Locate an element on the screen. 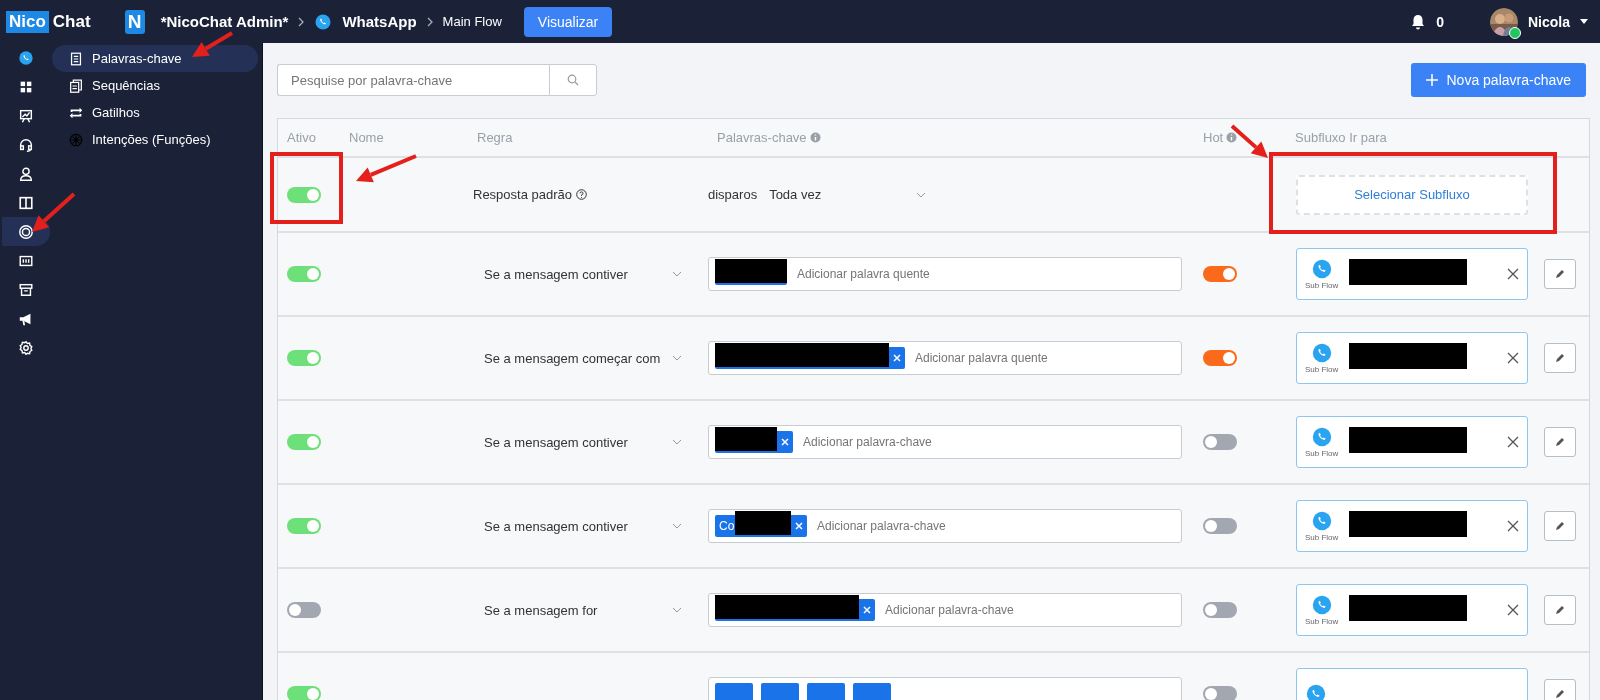 The image size is (1600, 700). submenu-item: Intenções (Funções) is located at coordinates (155, 139).